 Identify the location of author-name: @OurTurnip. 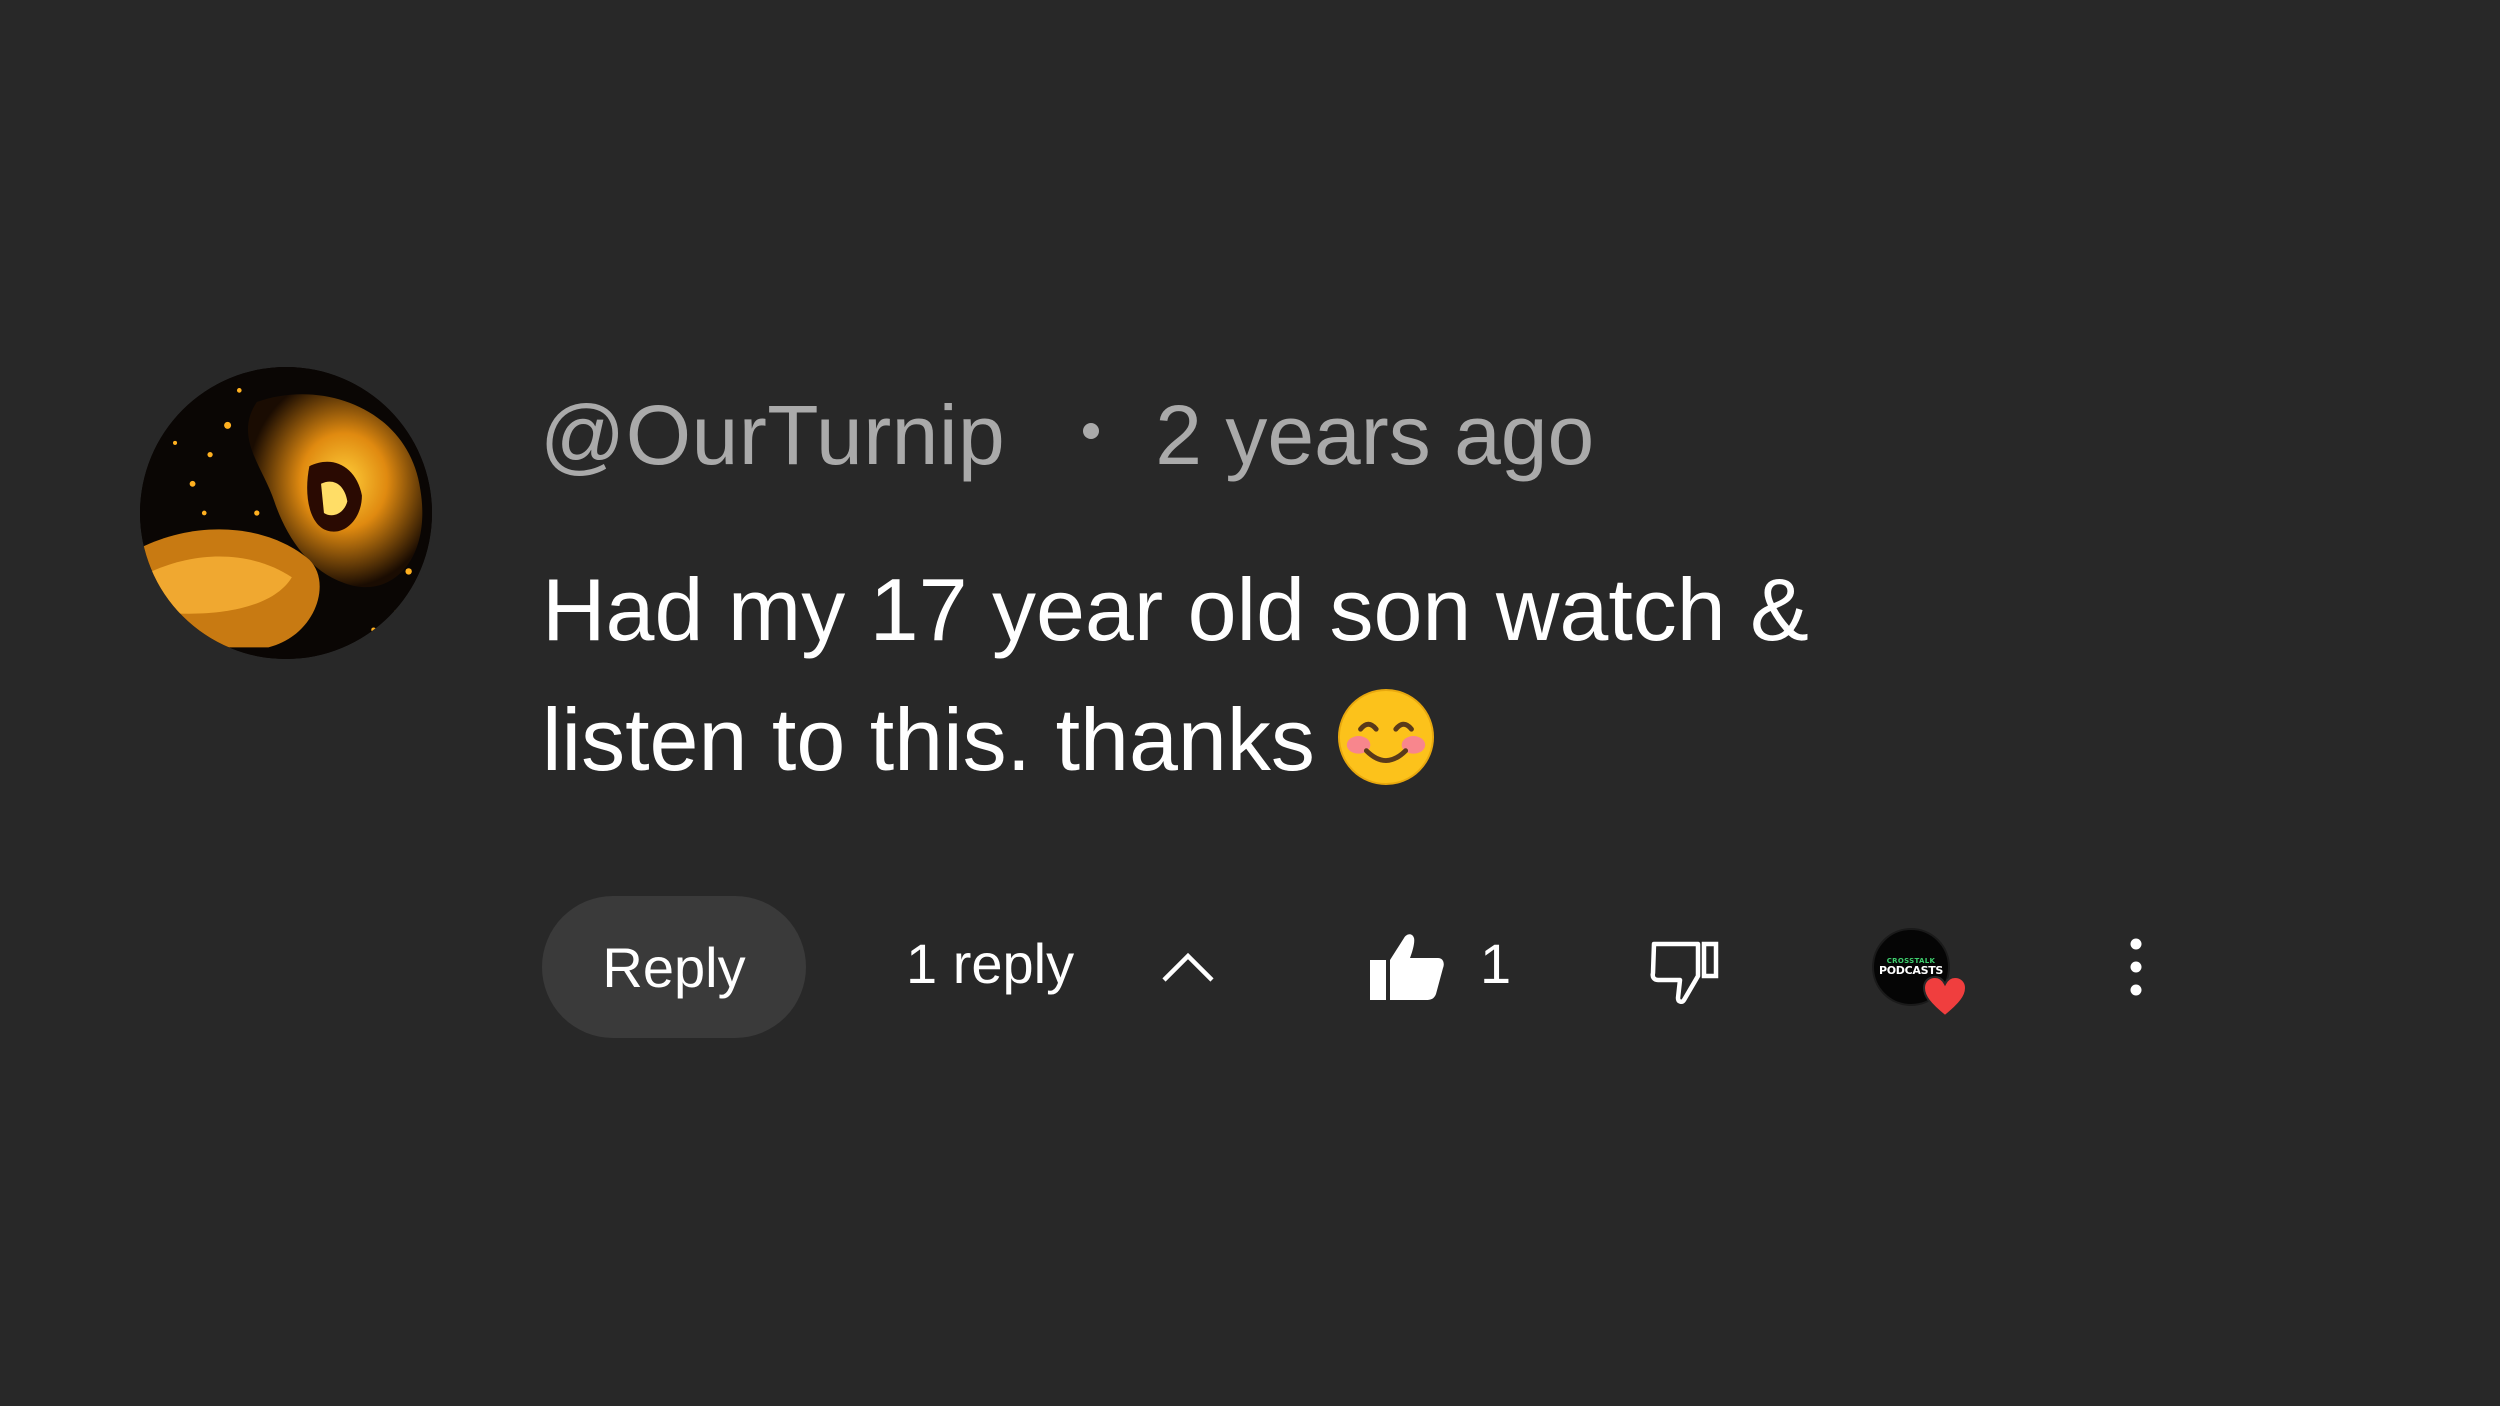
(772, 435).